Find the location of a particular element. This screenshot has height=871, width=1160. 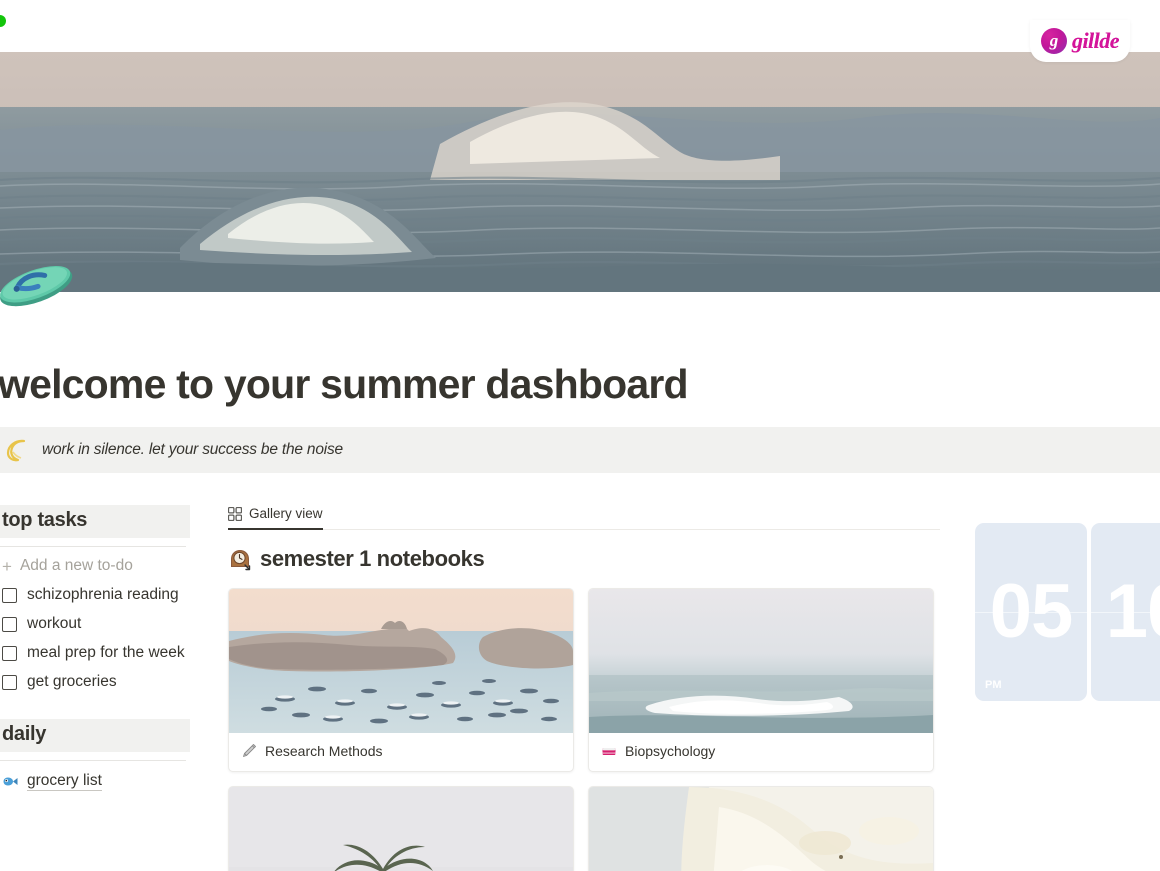

card-image-pale-ocean is located at coordinates (761, 661).